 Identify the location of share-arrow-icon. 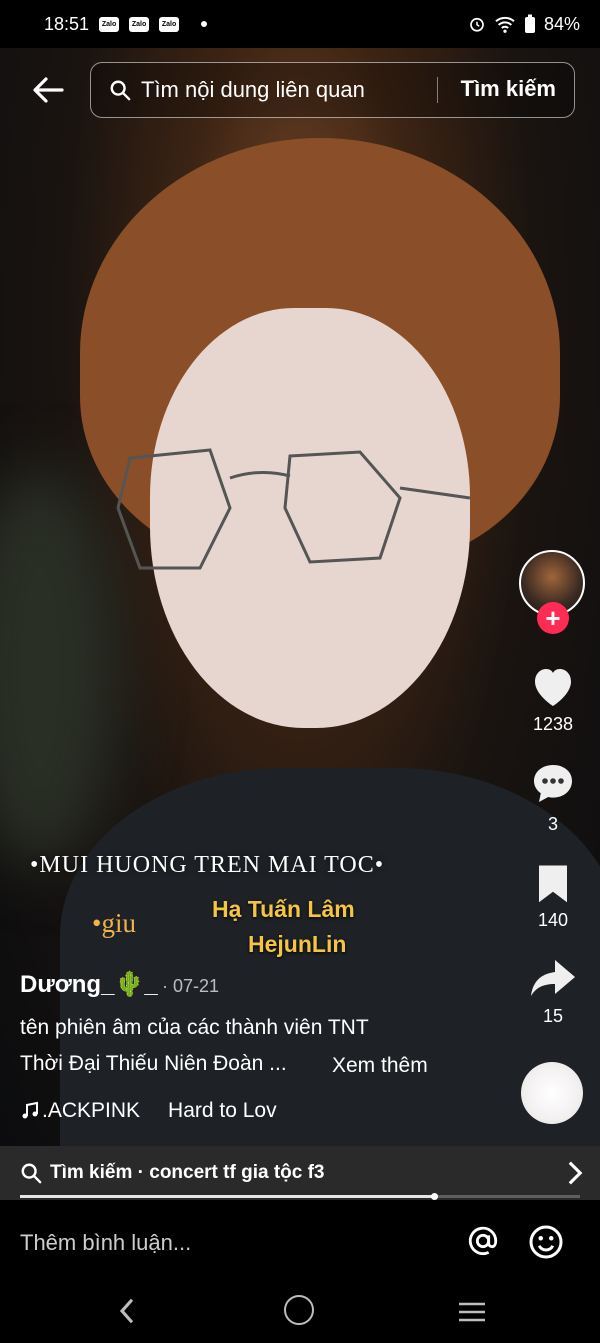
(553, 978).